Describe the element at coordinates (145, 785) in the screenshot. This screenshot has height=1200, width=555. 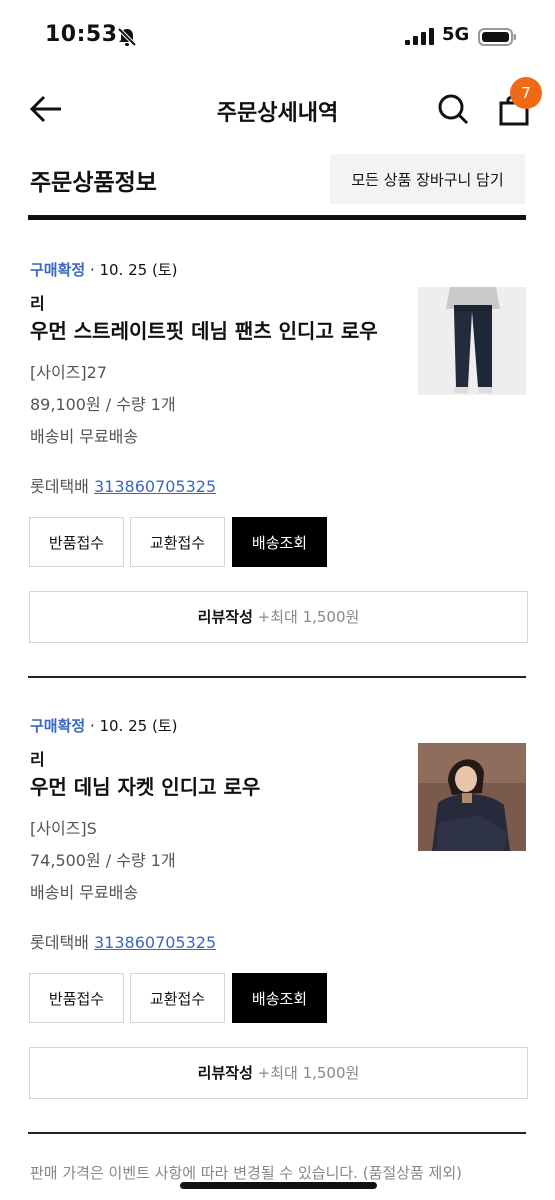
I see `product-name: 우먼 데님 자켓 인디고 로우` at that location.